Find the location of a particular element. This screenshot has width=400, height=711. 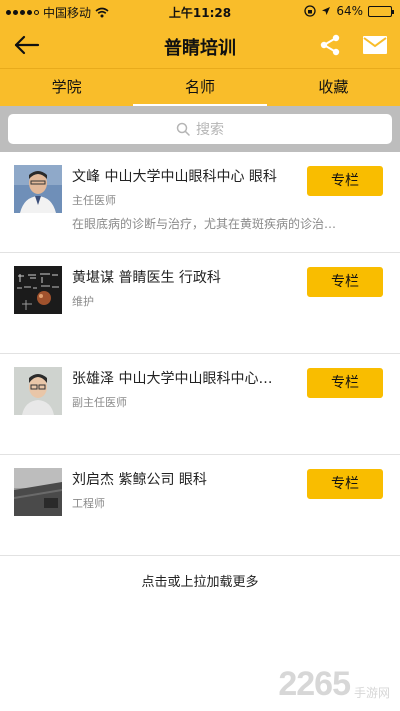

status-right: 64% is located at coordinates (349, 11).